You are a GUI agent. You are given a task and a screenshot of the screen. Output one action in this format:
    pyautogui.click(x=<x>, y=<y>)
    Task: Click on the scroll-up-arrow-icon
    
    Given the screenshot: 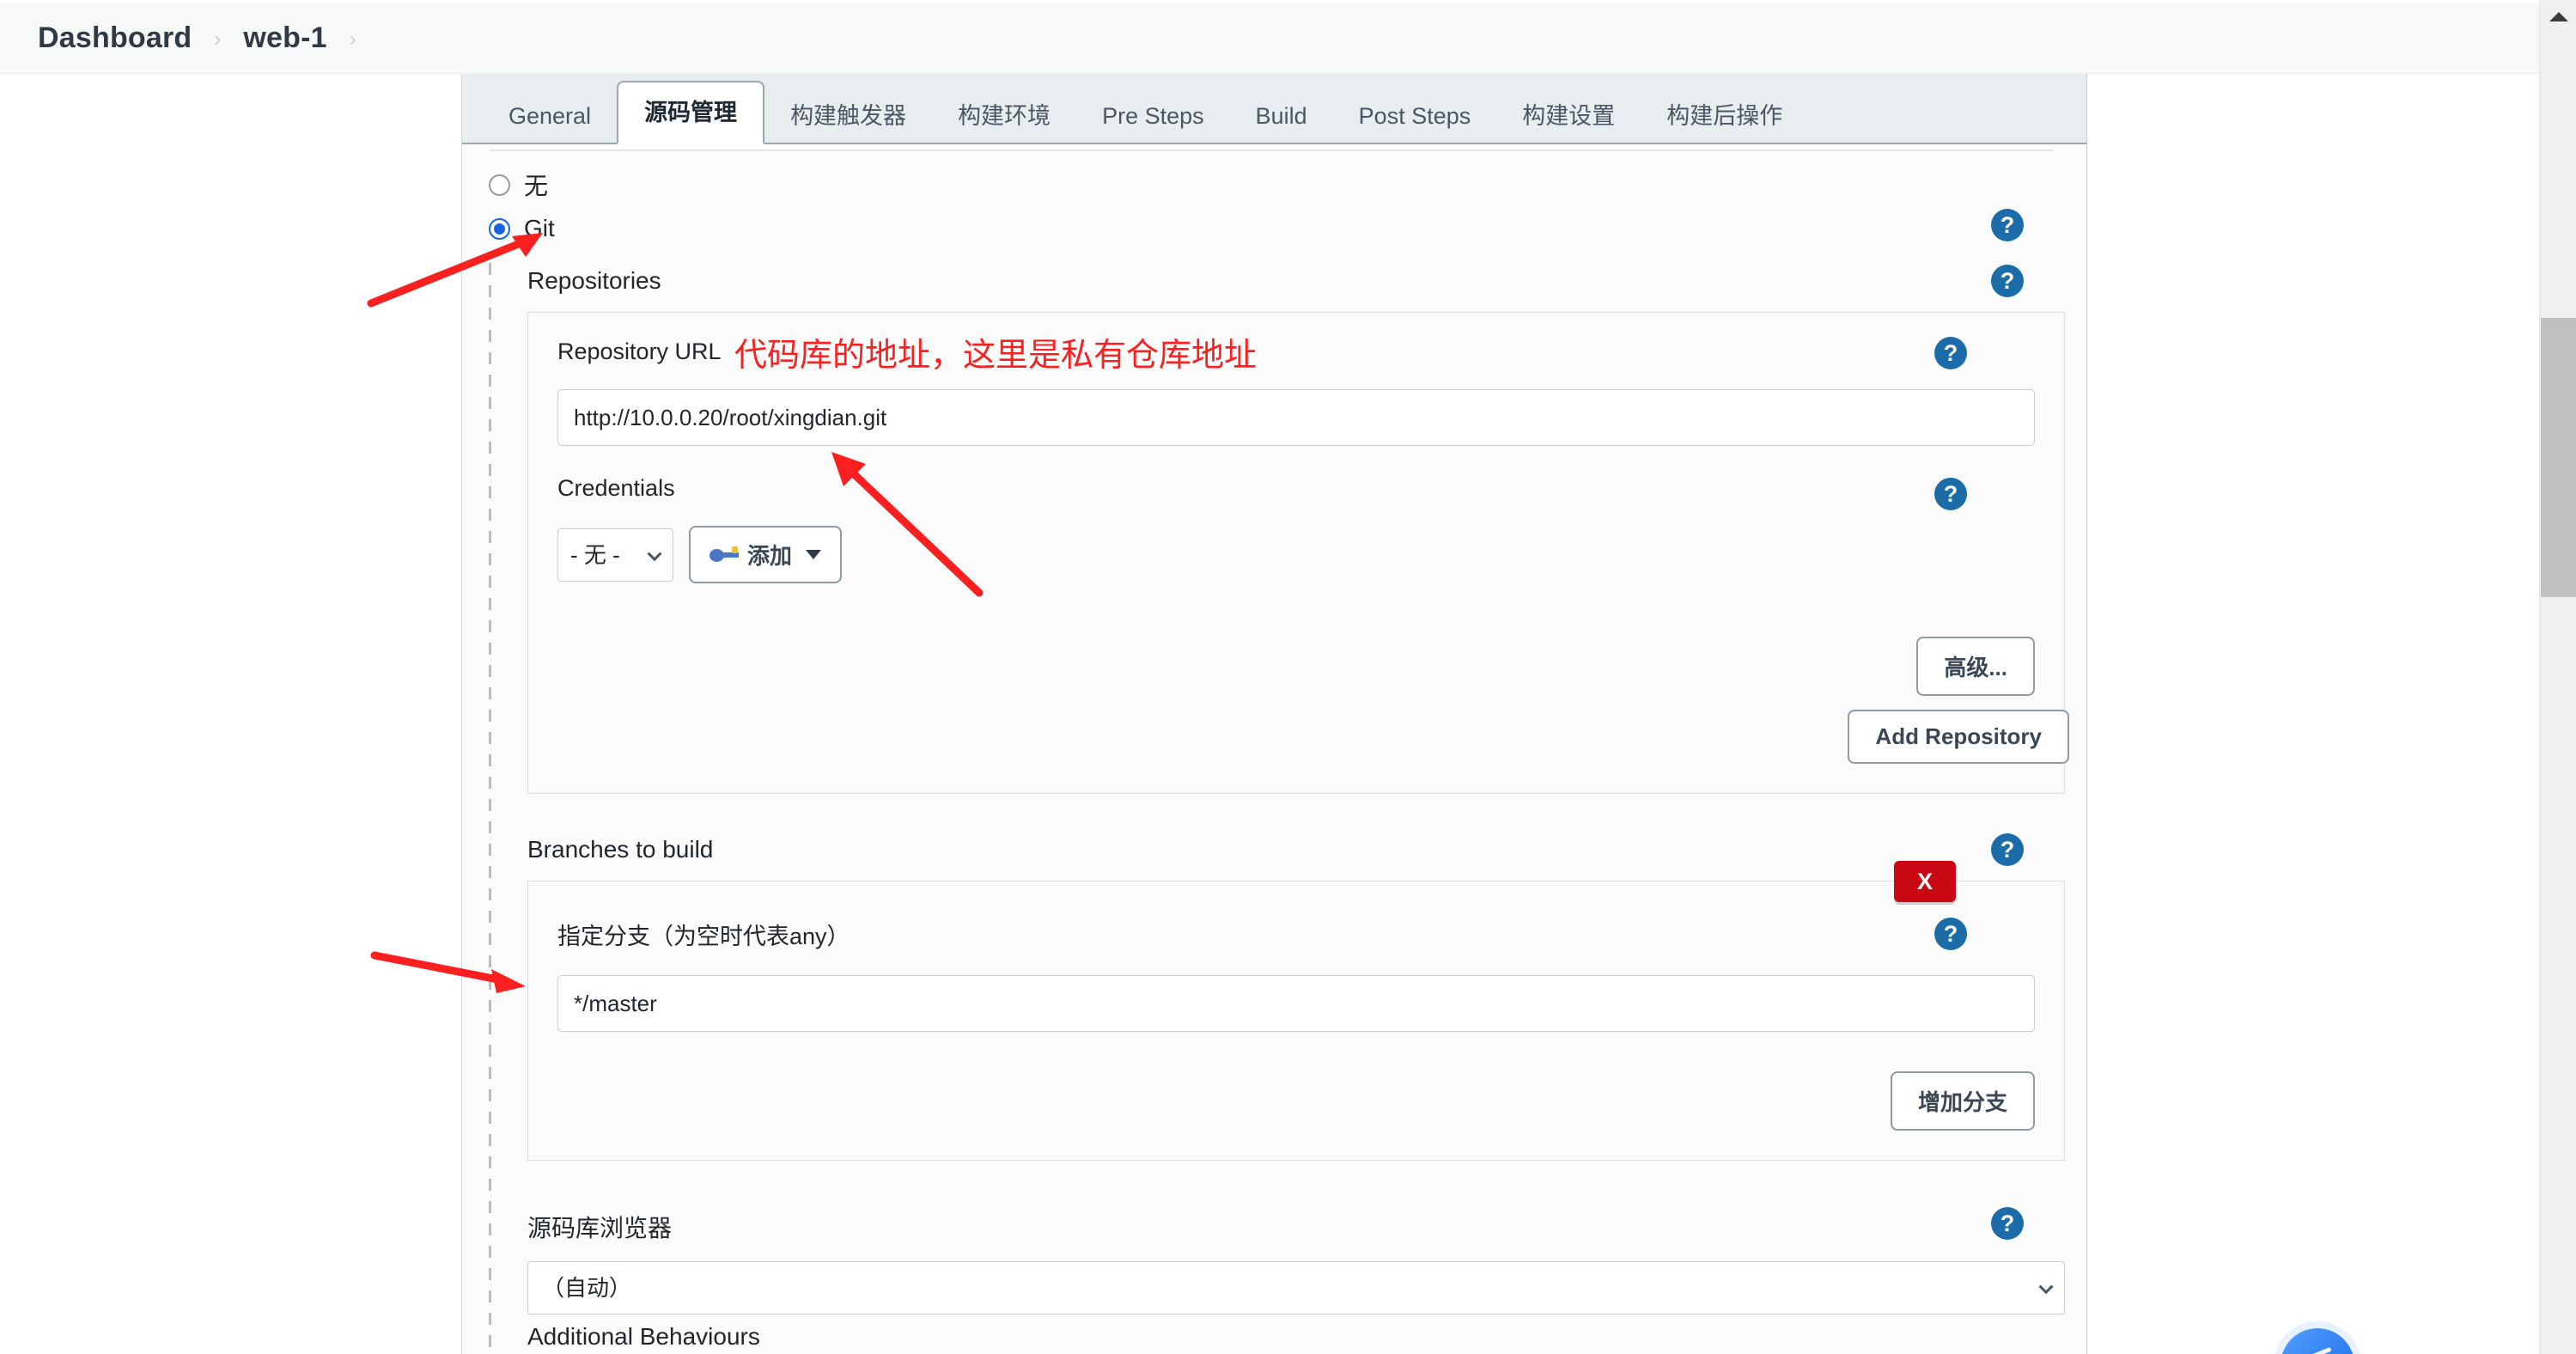 What is the action you would take?
    pyautogui.click(x=2558, y=16)
    